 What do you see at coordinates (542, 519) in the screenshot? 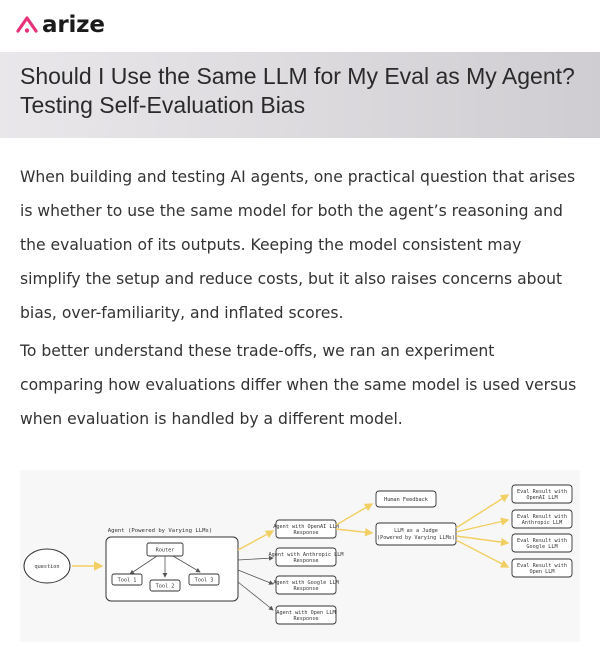
I see `eval-result-2: Eval Result with Anthropic LLM` at bounding box center [542, 519].